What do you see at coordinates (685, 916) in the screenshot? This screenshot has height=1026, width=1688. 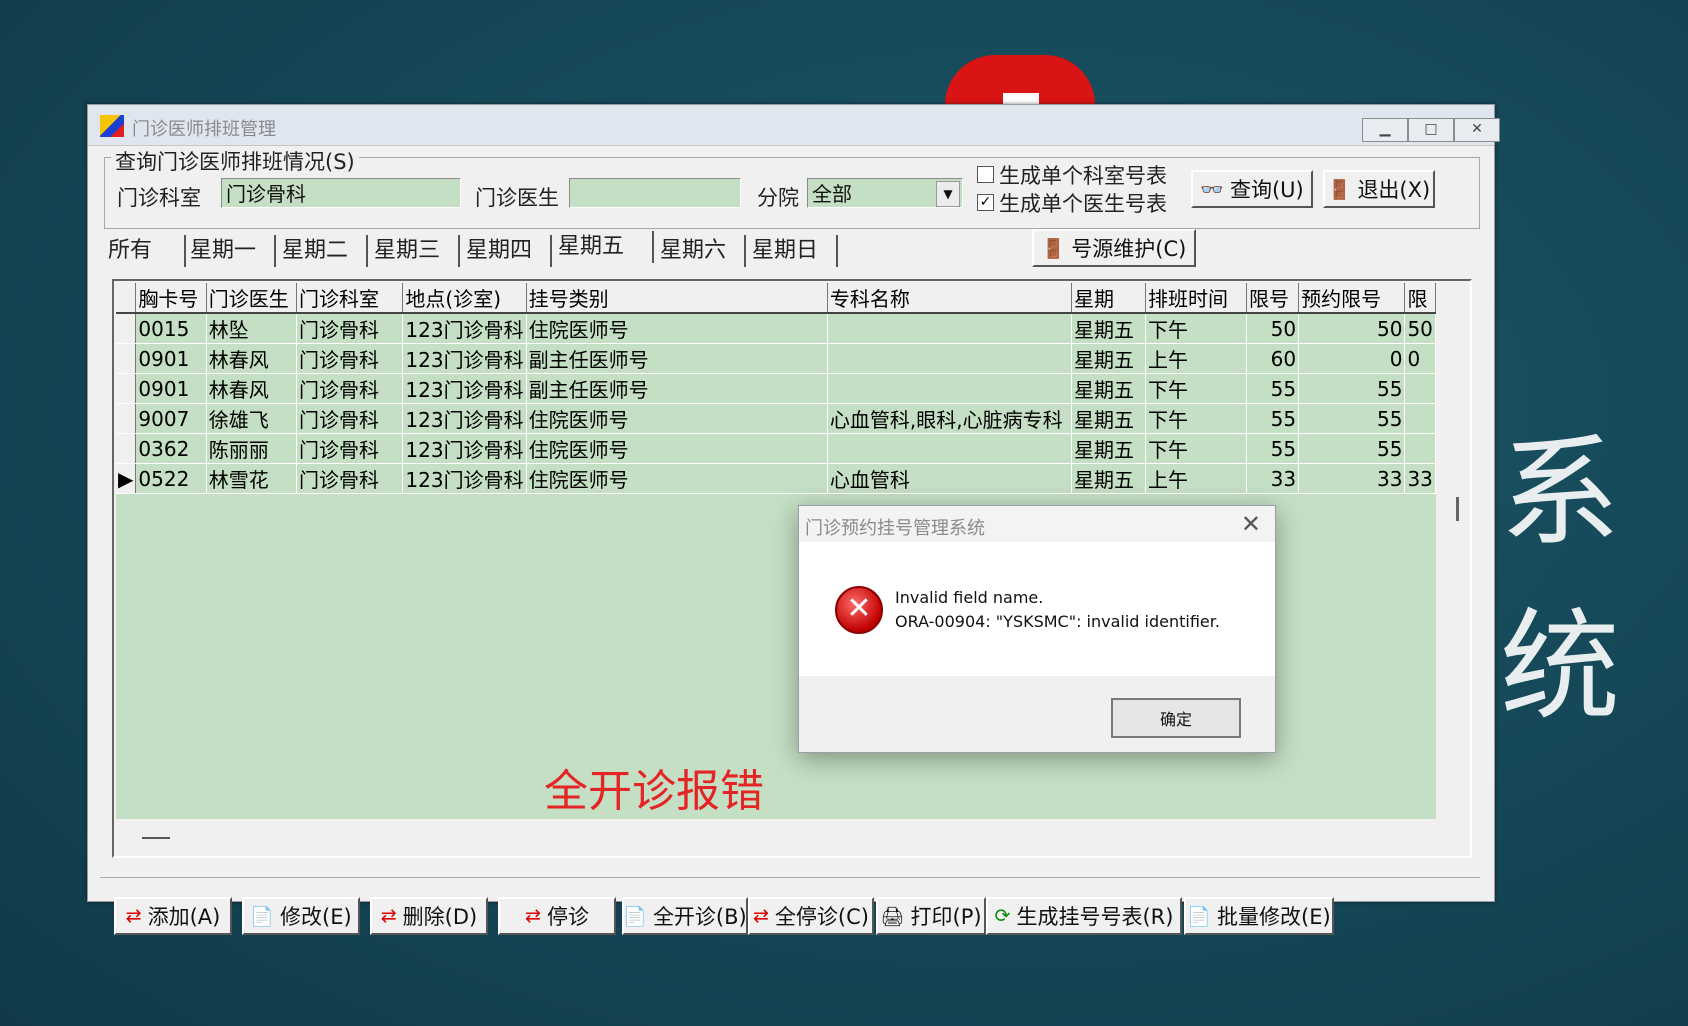 I see `open-all-button: 📄 全开诊(B)` at bounding box center [685, 916].